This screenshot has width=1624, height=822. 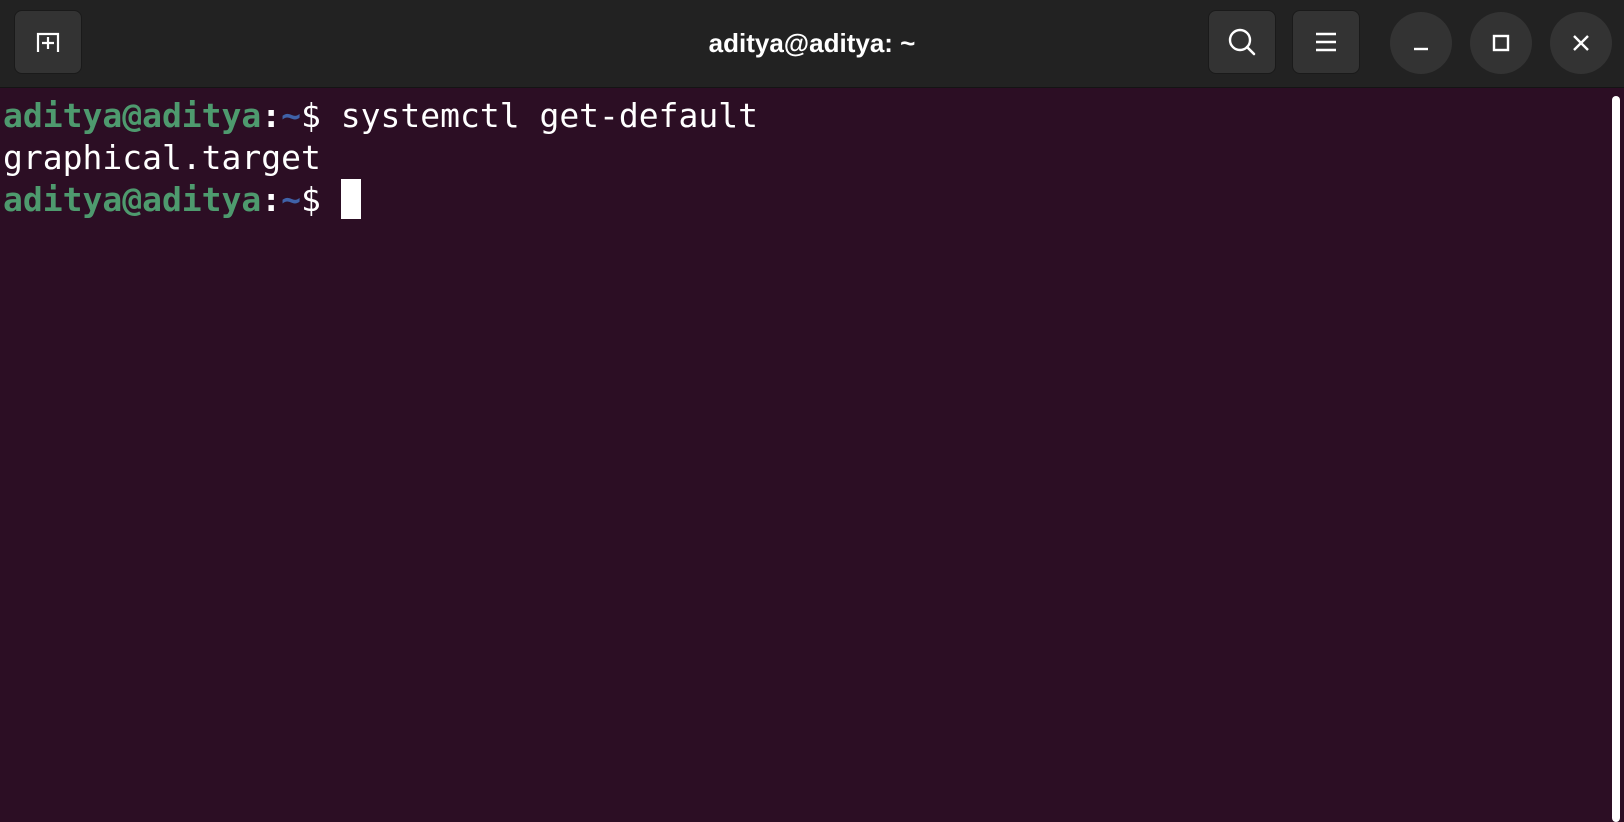 I want to click on command-text: systemctl get-default, so click(x=539, y=115).